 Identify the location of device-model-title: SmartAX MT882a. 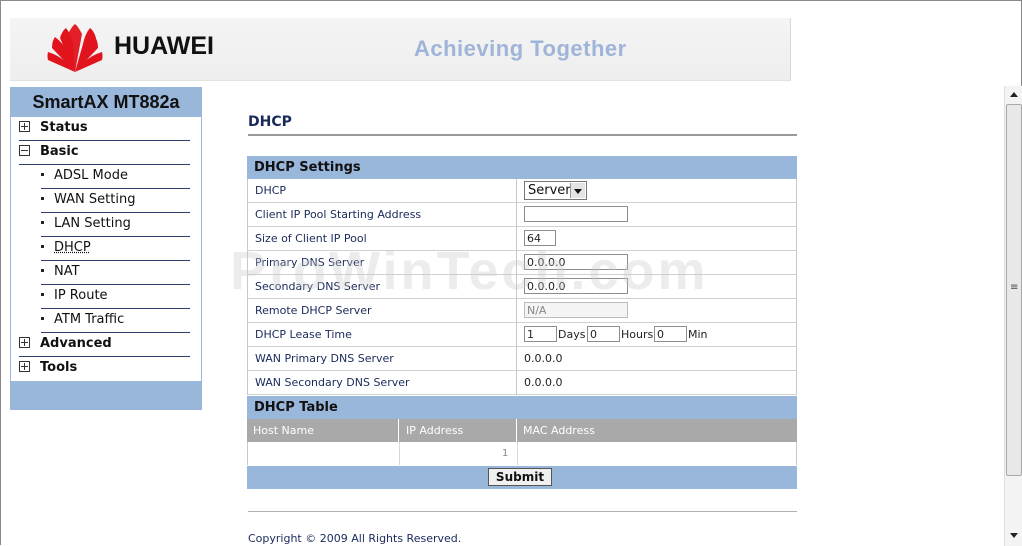
(106, 102).